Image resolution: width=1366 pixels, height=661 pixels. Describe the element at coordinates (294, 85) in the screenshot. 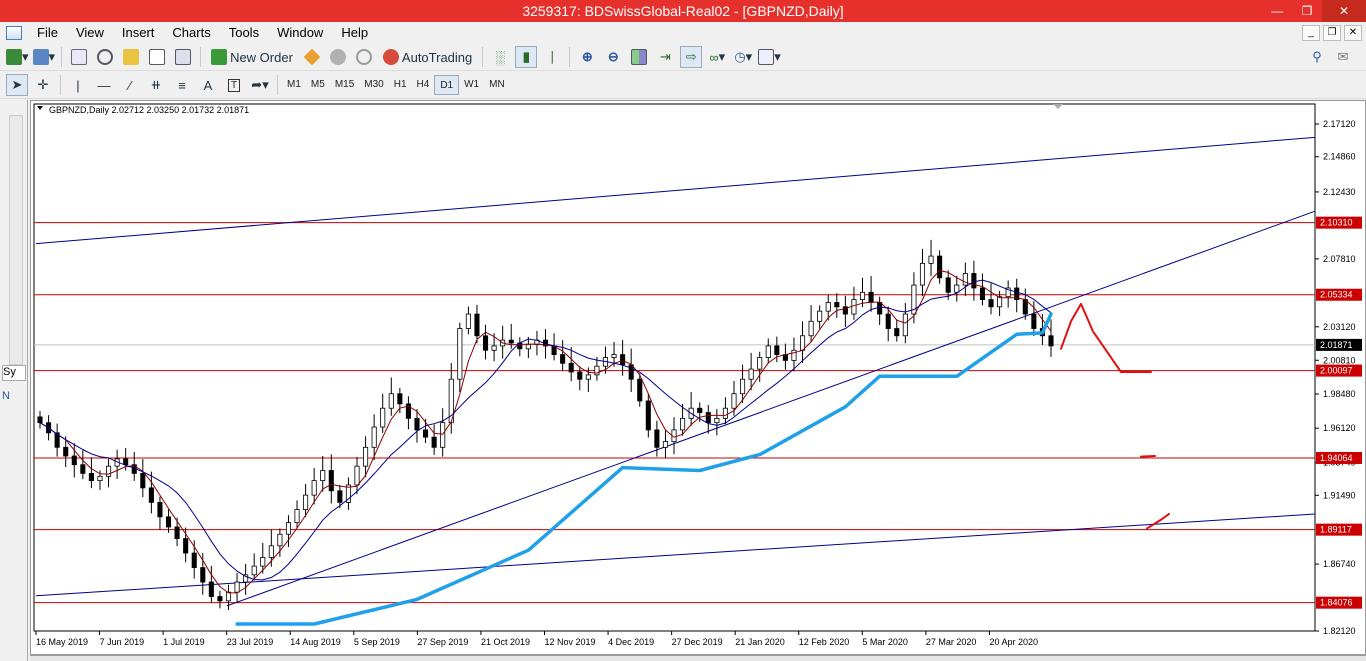

I see `timeframe-m1: M1` at that location.